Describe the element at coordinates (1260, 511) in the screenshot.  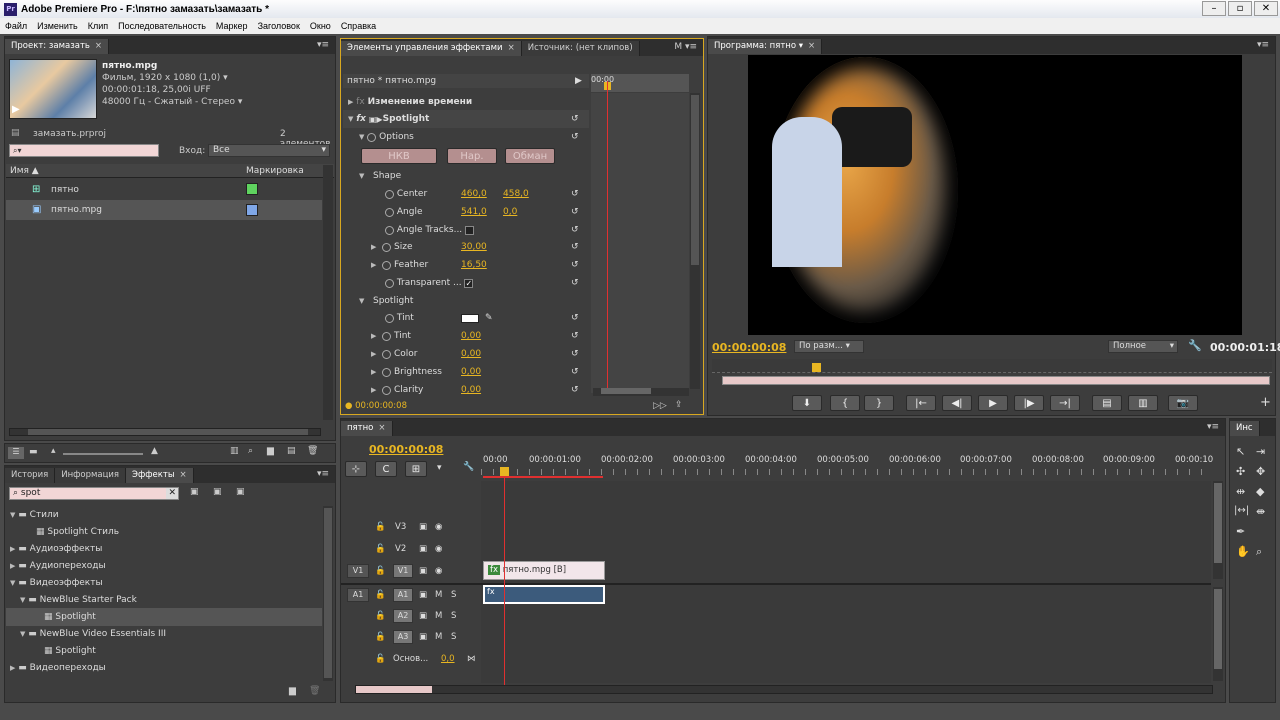
I see `slide-tool-icon: ⇼` at that location.